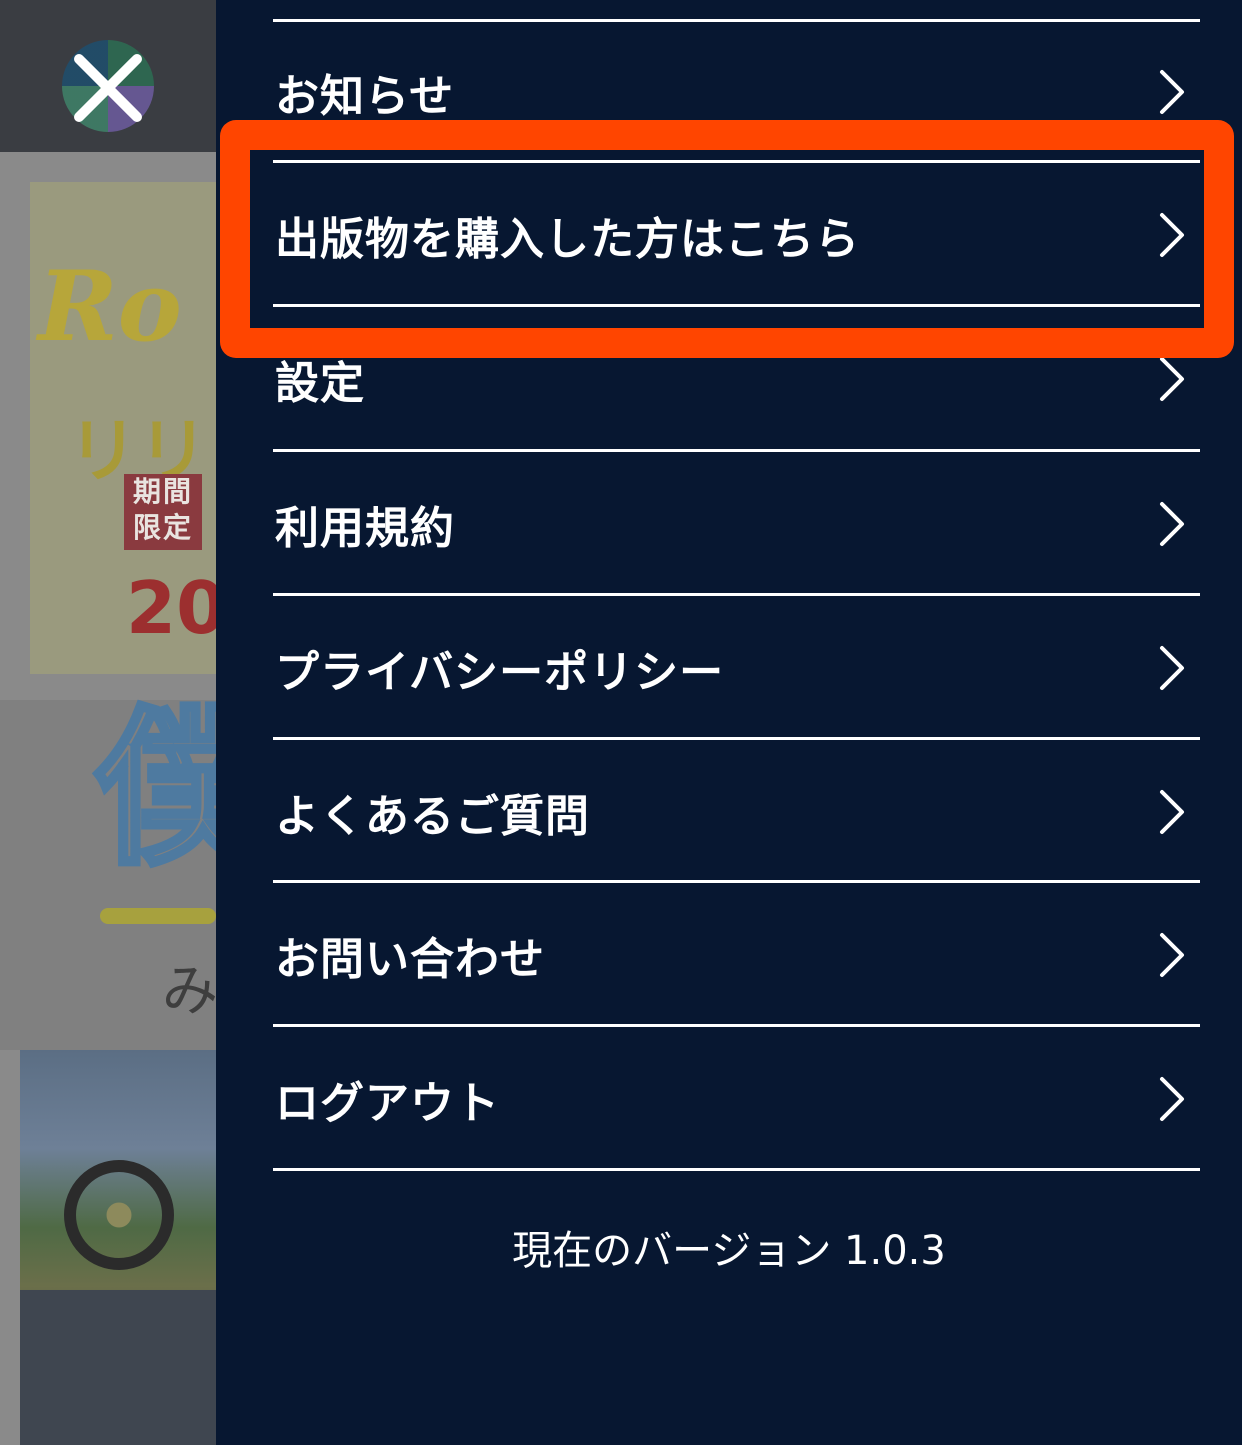 Image resolution: width=1242 pixels, height=1445 pixels. What do you see at coordinates (736, 1098) in the screenshot?
I see `menu-item-logout: ログアウト` at bounding box center [736, 1098].